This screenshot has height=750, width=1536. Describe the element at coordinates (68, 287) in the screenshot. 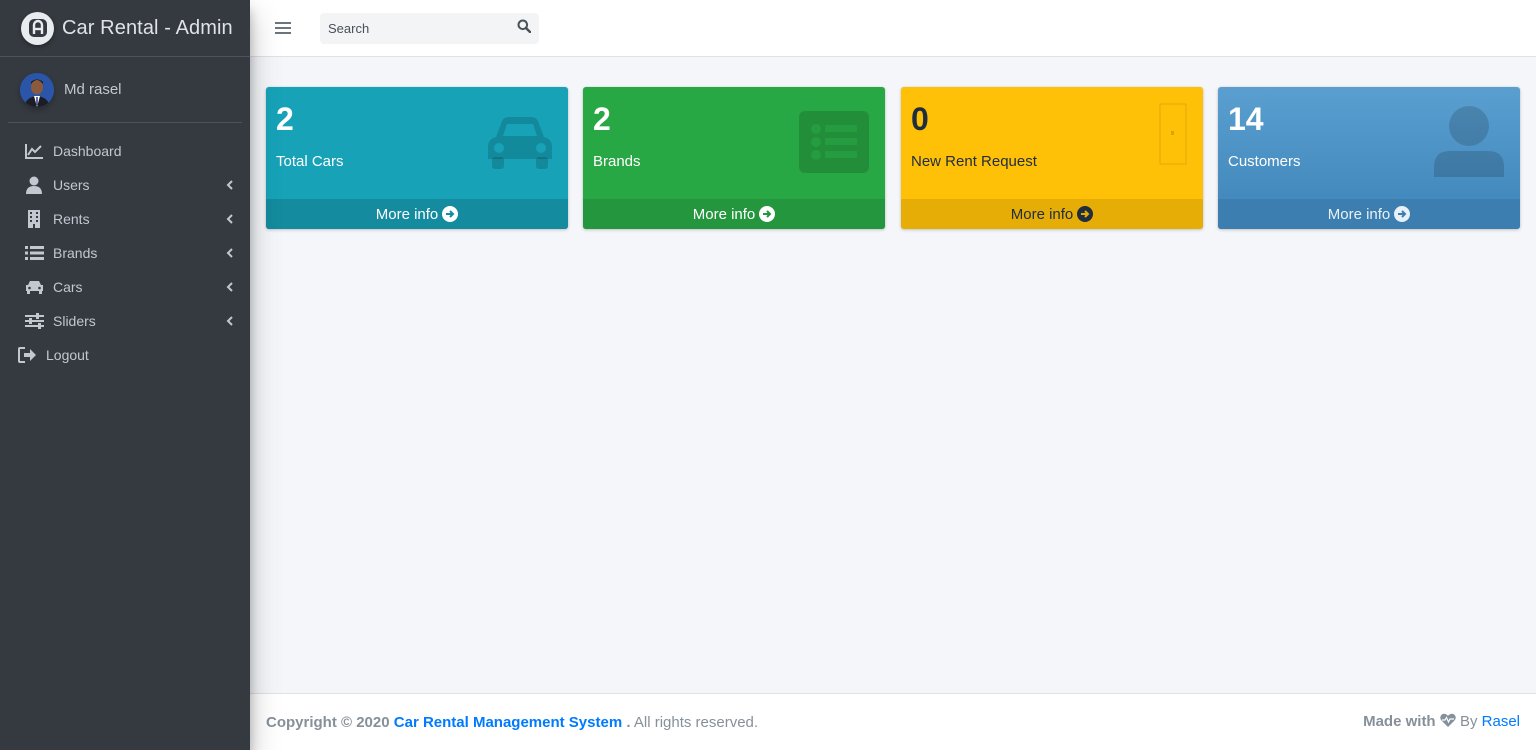

I see `sidebar-item-label: Cars` at that location.